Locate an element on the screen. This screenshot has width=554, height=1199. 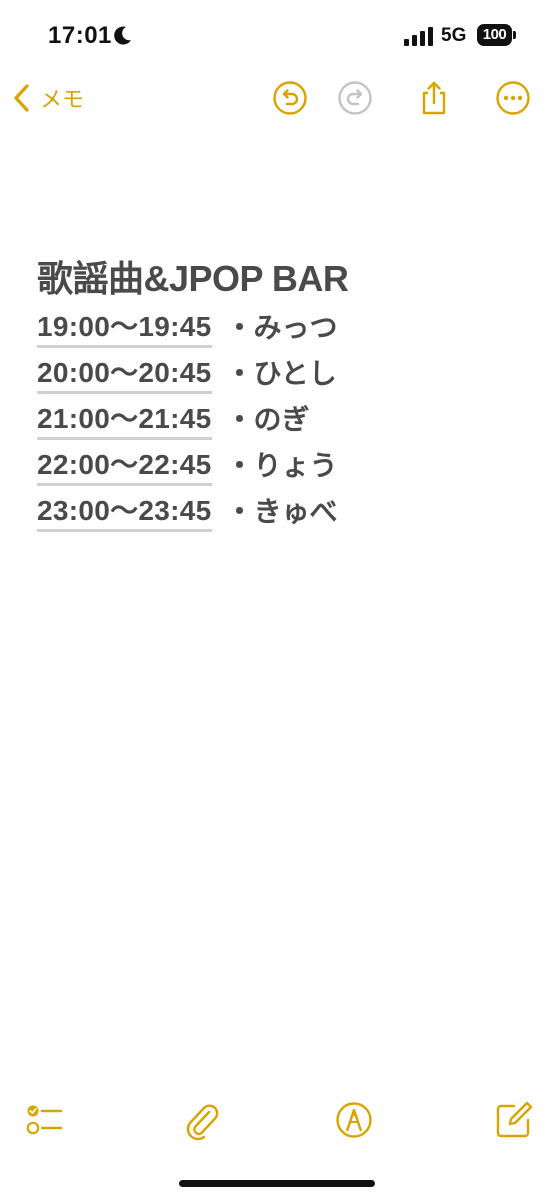
compose-button is located at coordinates (514, 1120).